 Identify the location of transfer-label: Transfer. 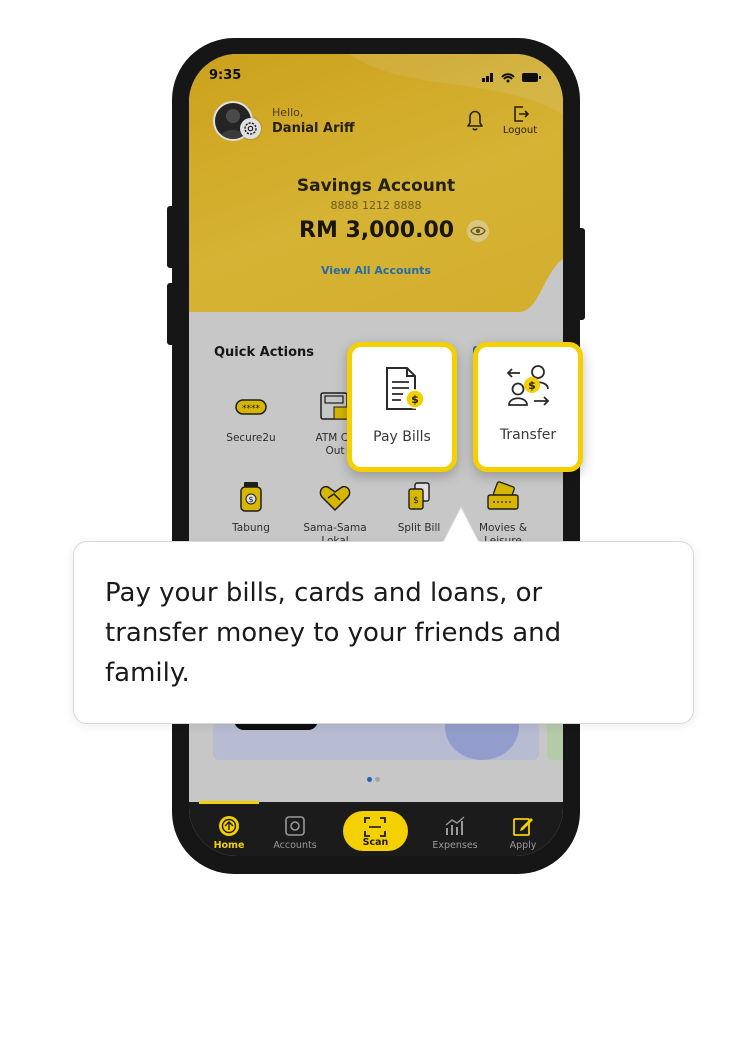
(528, 435).